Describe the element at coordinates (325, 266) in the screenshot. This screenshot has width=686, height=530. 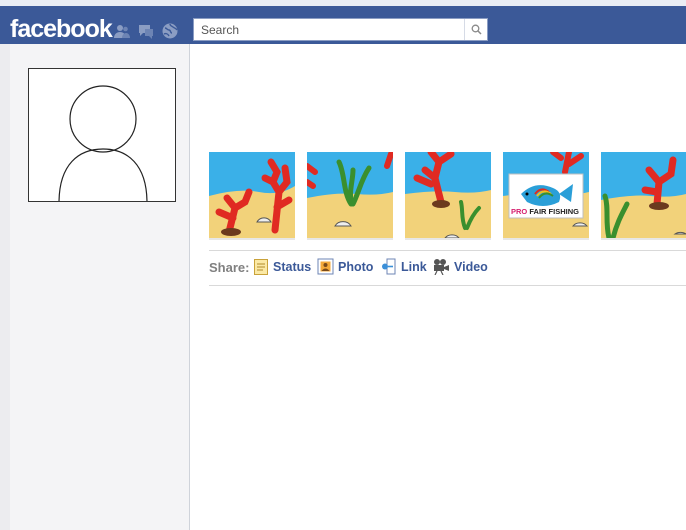
I see `photo-icon` at that location.